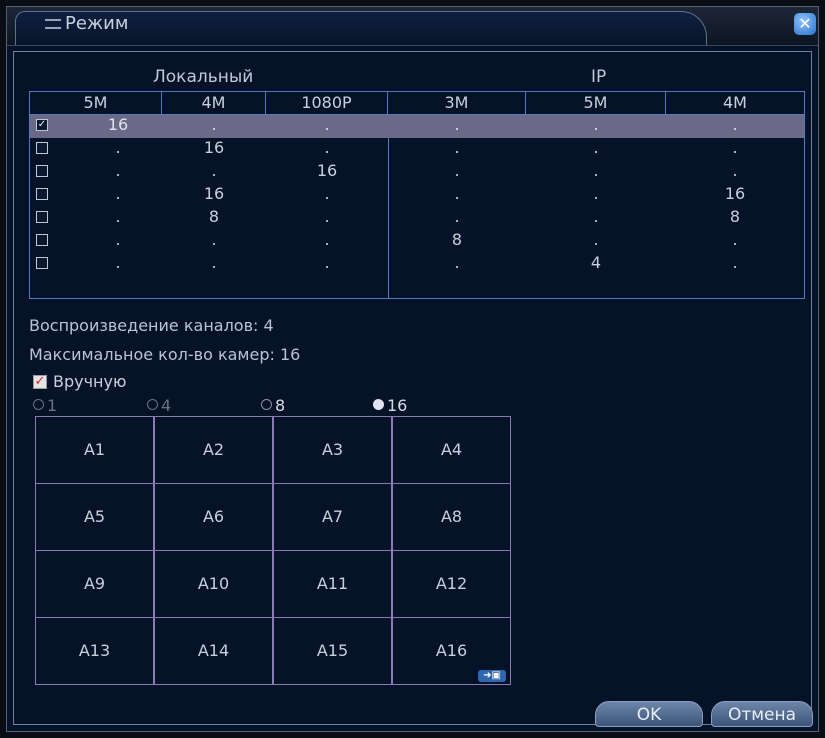 The image size is (825, 738). I want to click on camera-cell: A9, so click(94, 584).